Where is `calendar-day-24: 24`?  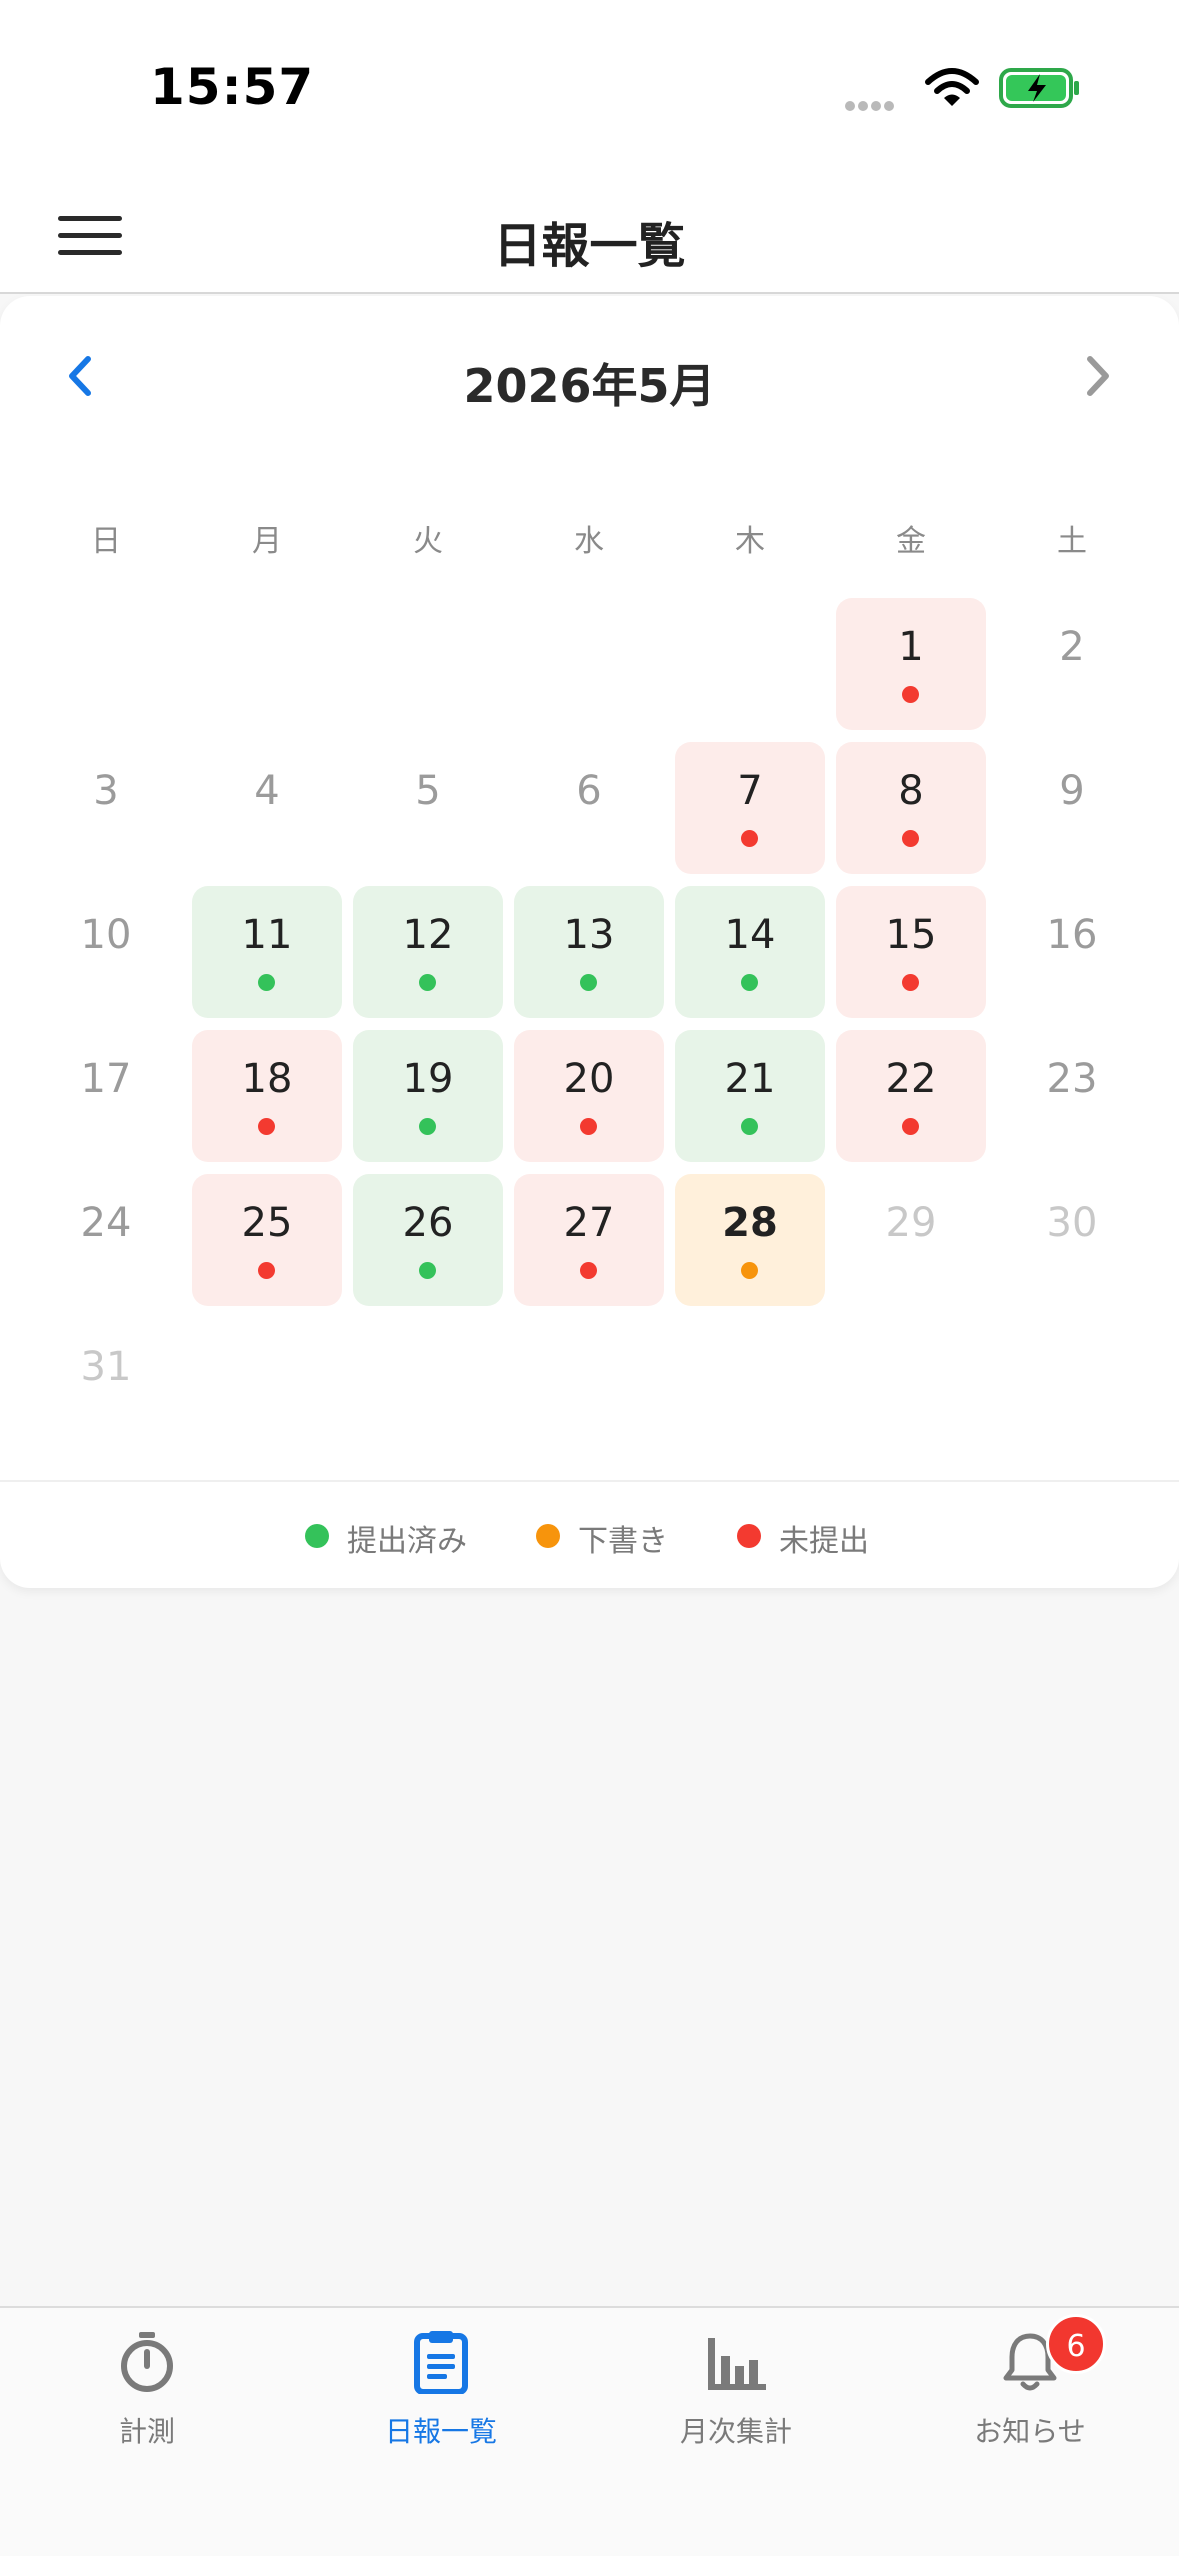 calendar-day-24: 24 is located at coordinates (106, 1240).